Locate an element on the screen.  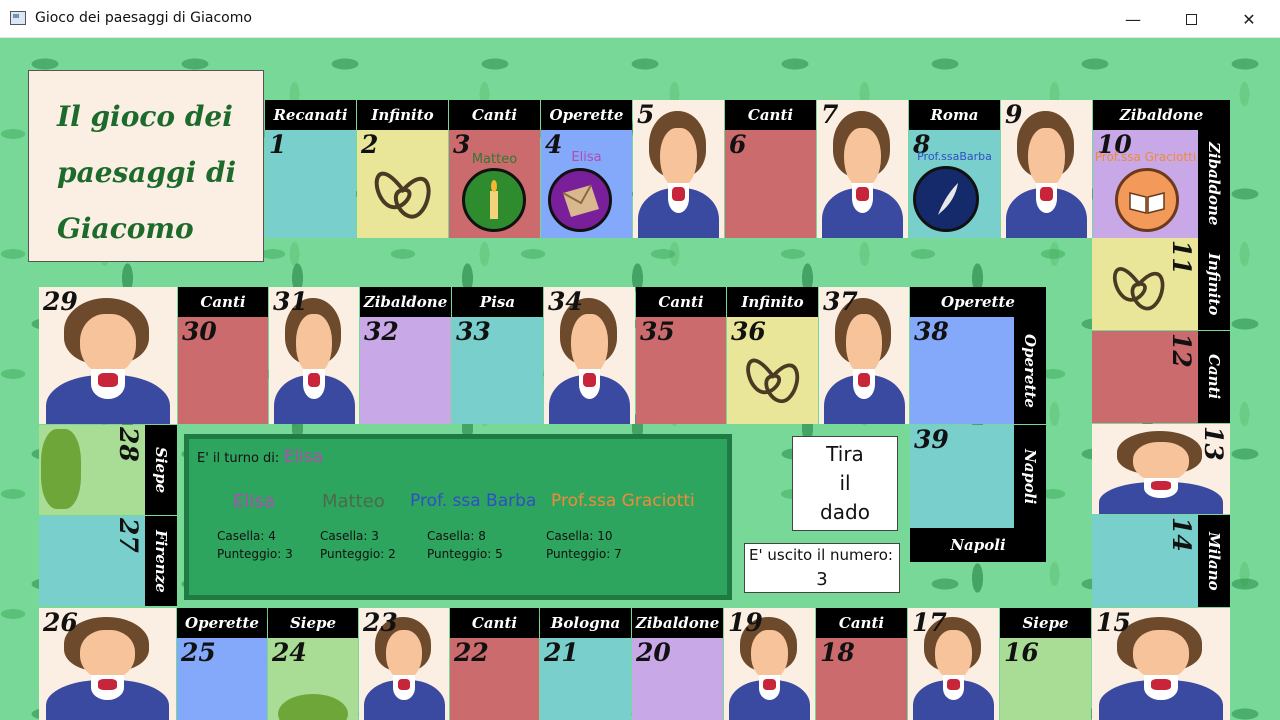
square-39: 39 is located at coordinates (962, 476).